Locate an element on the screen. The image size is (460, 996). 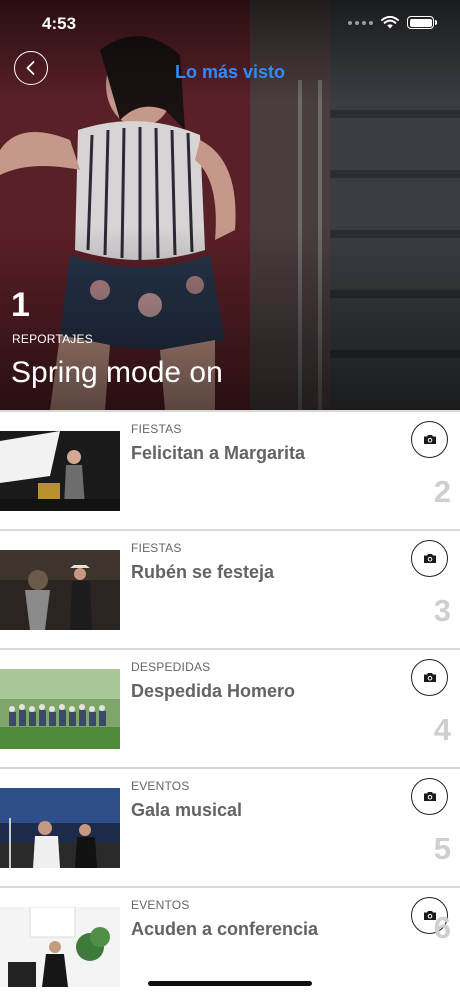
list-item: EVENTOS Acuden a conferencia 6 is located at coordinates (230, 941).